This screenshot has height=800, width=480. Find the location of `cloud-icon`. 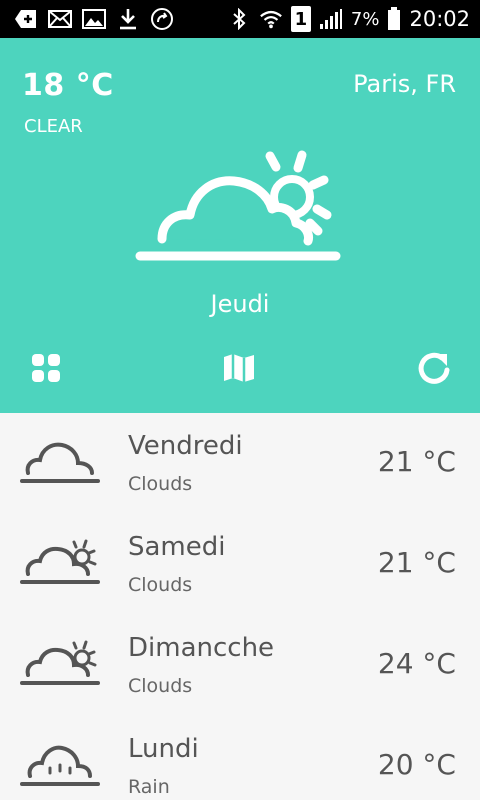

cloud-icon is located at coordinates (60, 462).